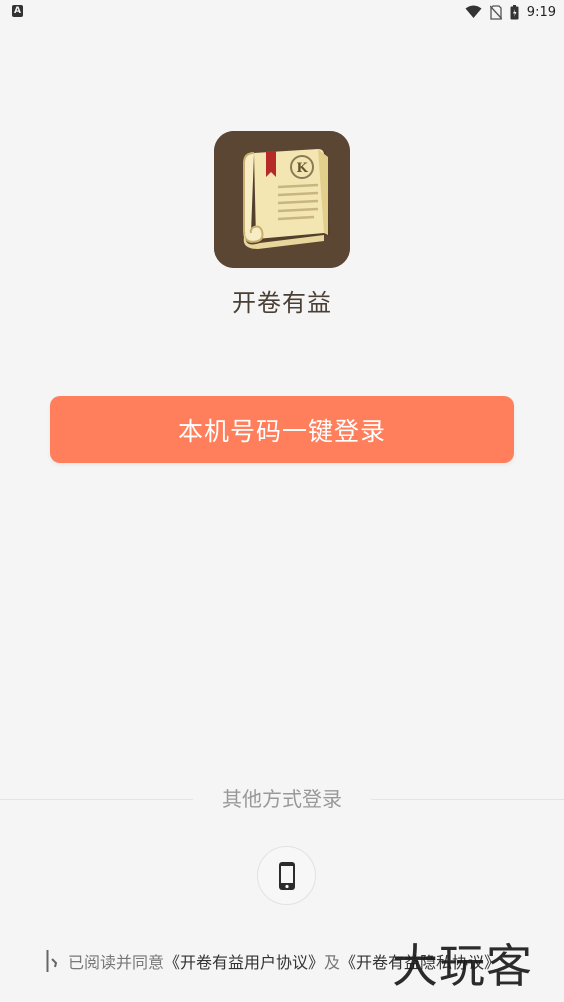 The height and width of the screenshot is (1002, 564). Describe the element at coordinates (282, 12) in the screenshot. I see `status-bar: A 9:19` at that location.